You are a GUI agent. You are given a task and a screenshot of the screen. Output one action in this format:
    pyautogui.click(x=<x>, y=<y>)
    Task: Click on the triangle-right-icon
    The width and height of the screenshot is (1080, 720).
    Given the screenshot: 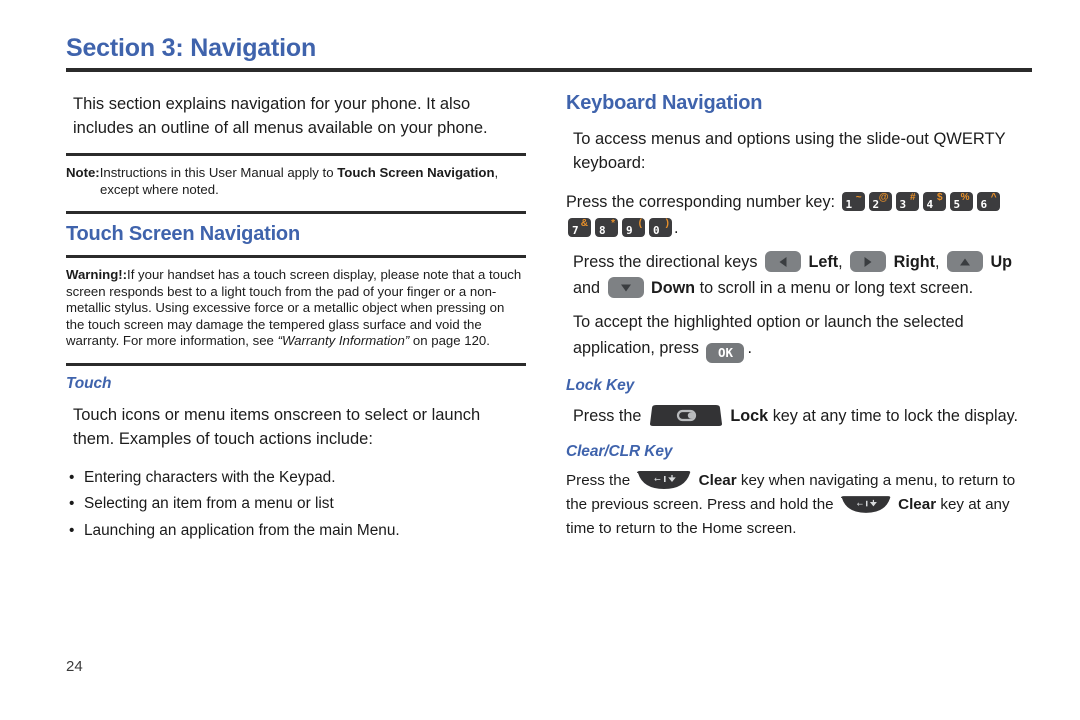 What is the action you would take?
    pyautogui.click(x=868, y=261)
    